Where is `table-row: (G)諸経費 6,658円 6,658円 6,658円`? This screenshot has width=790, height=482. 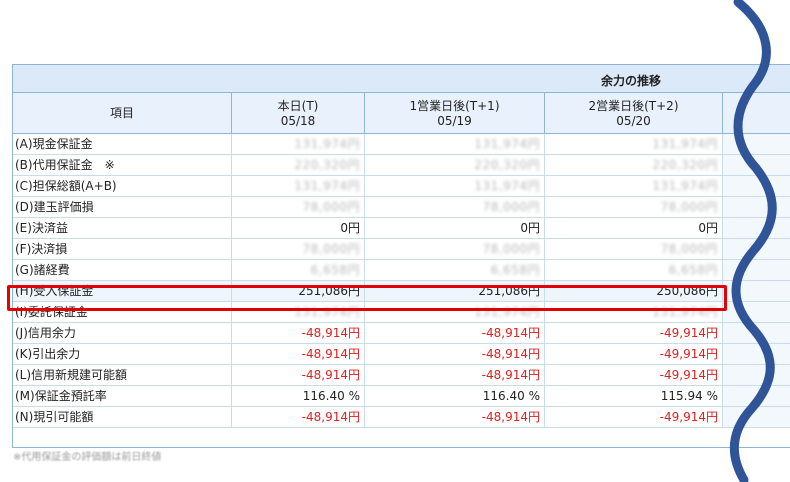 table-row: (G)諸経費 6,658円 6,658円 6,658円 is located at coordinates (401, 270).